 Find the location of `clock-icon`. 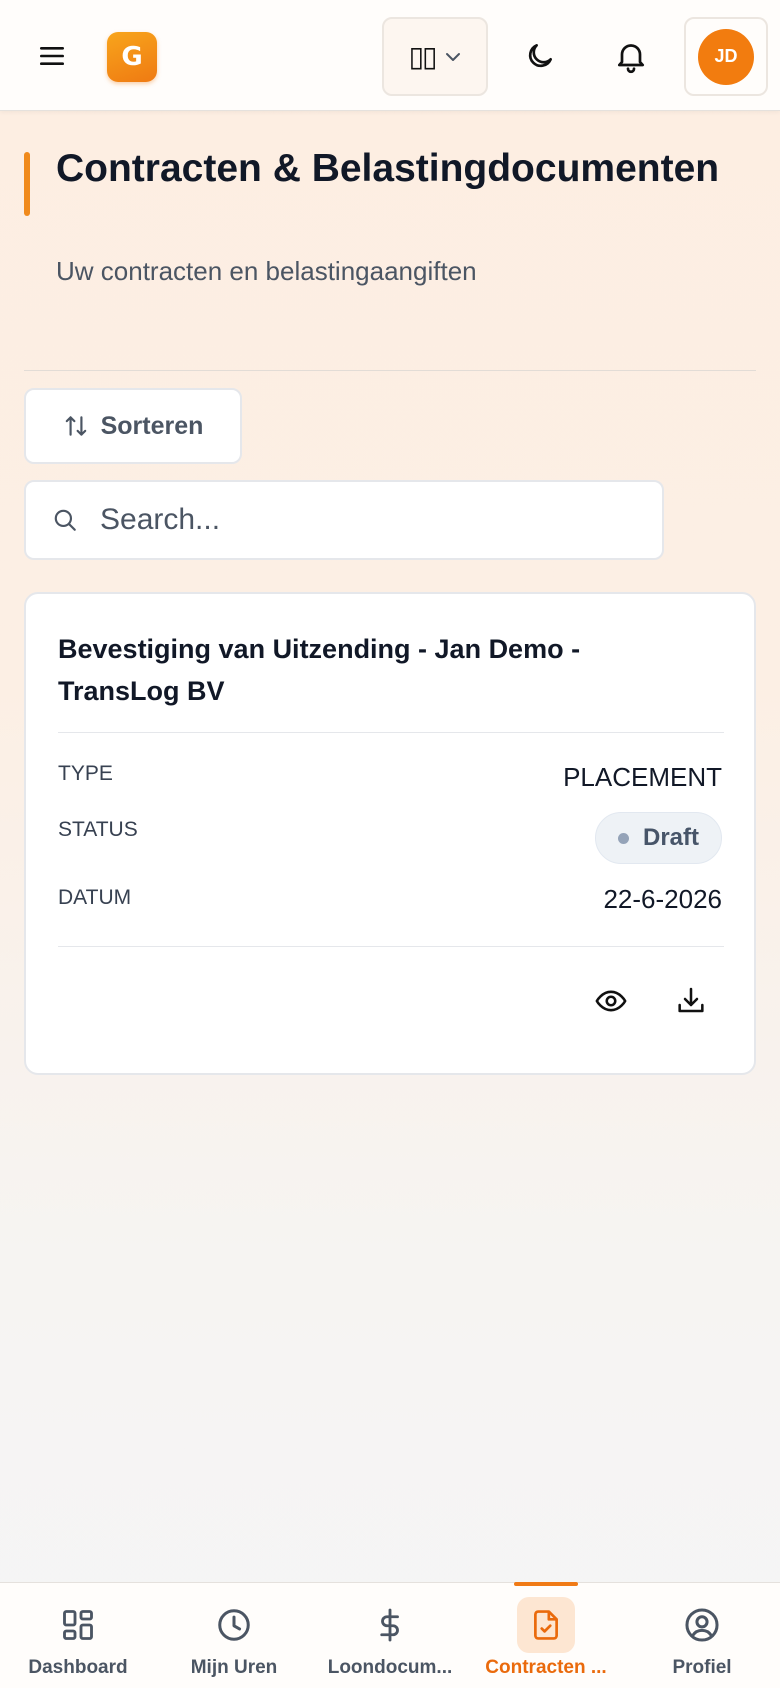

clock-icon is located at coordinates (234, 1625).